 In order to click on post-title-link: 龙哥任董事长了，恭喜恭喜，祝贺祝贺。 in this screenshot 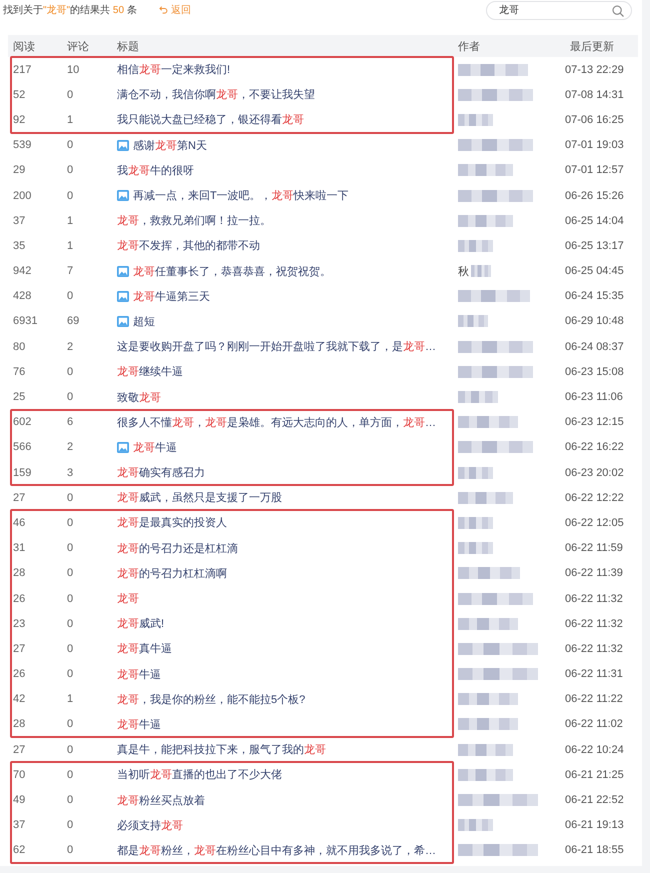, I will do `click(224, 271)`.